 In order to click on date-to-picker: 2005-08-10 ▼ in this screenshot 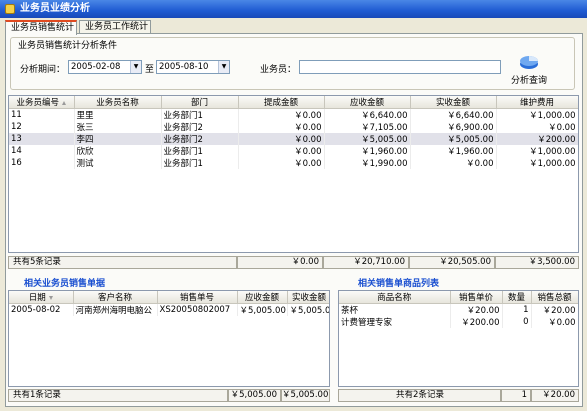, I will do `click(193, 67)`.